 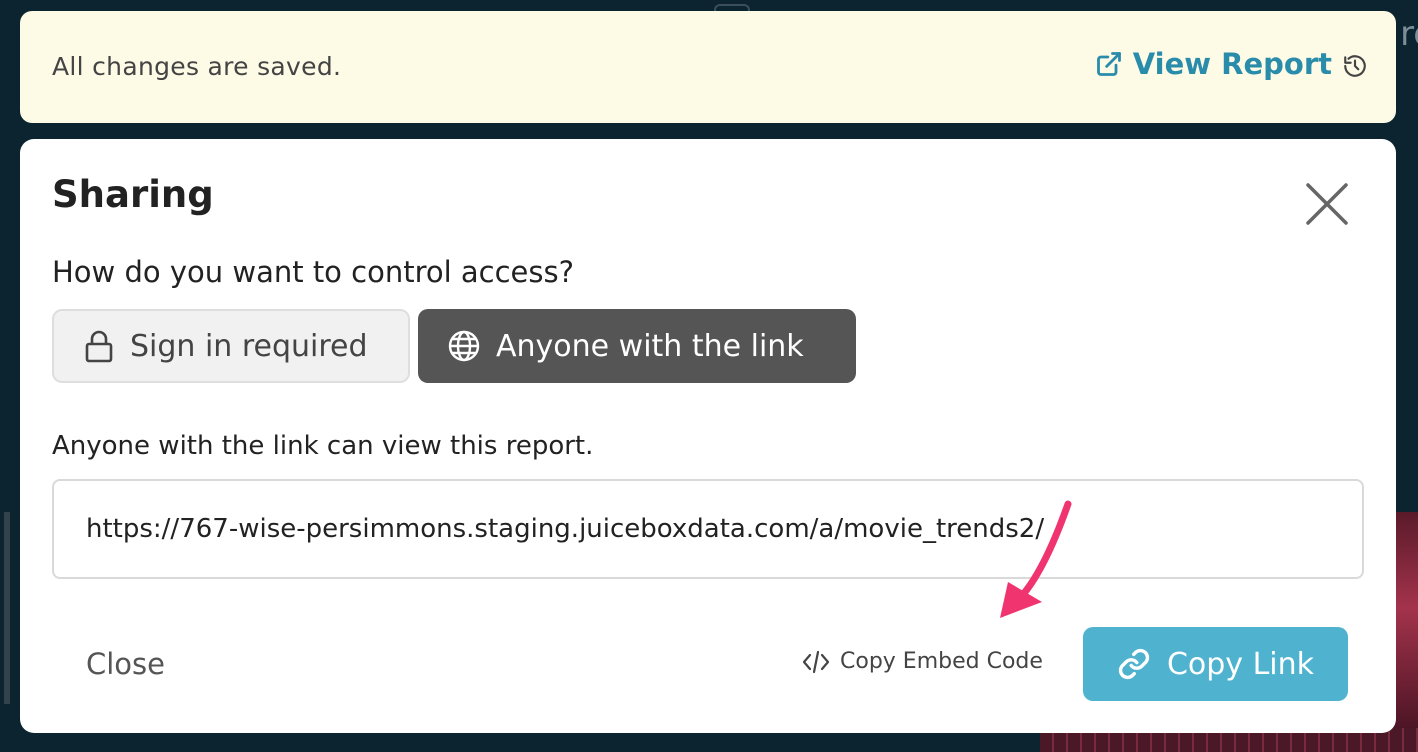 I want to click on sign-in-required-button: Sign in required, so click(x=231, y=346).